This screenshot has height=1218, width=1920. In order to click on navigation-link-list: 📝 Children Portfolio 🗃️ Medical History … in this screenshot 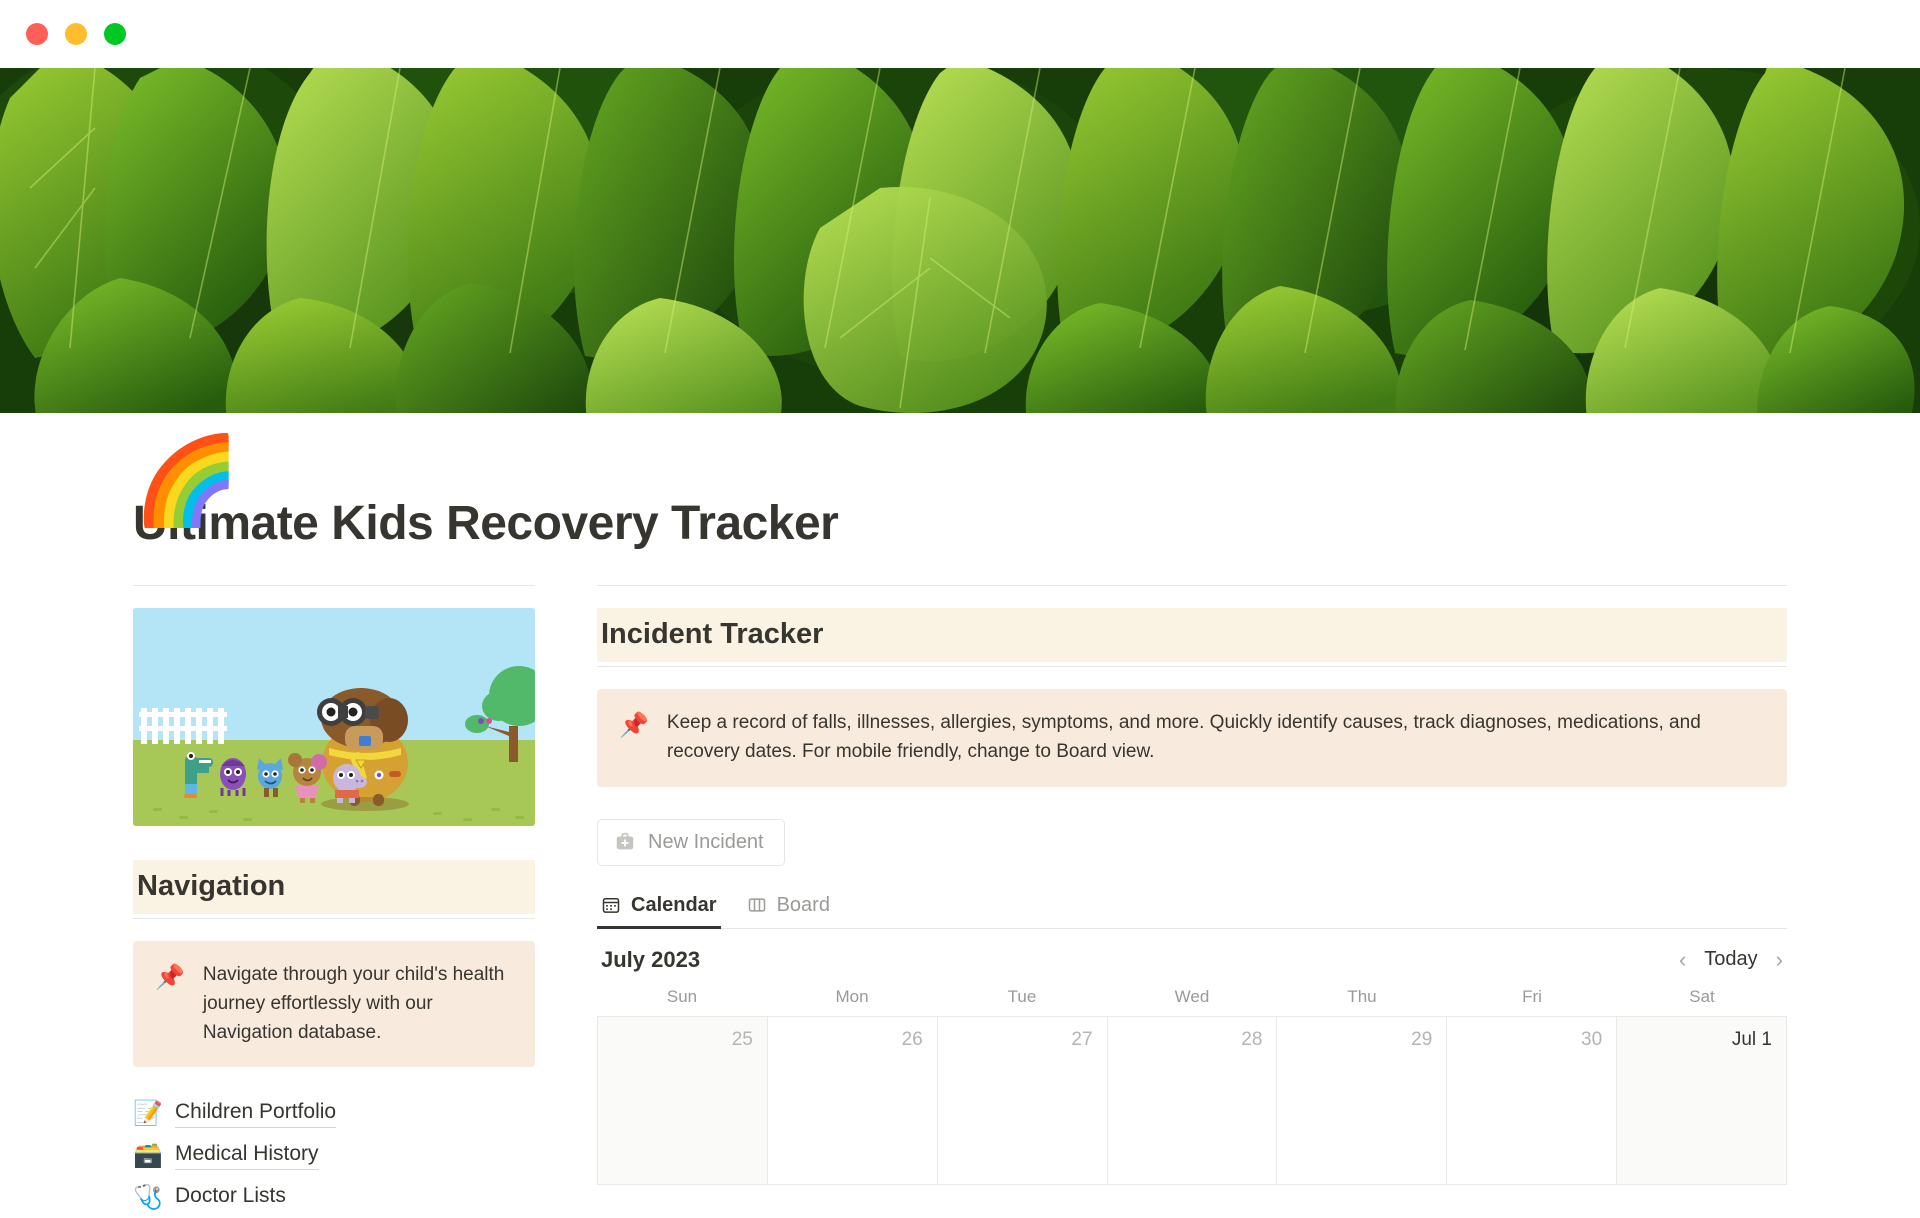, I will do `click(334, 1155)`.